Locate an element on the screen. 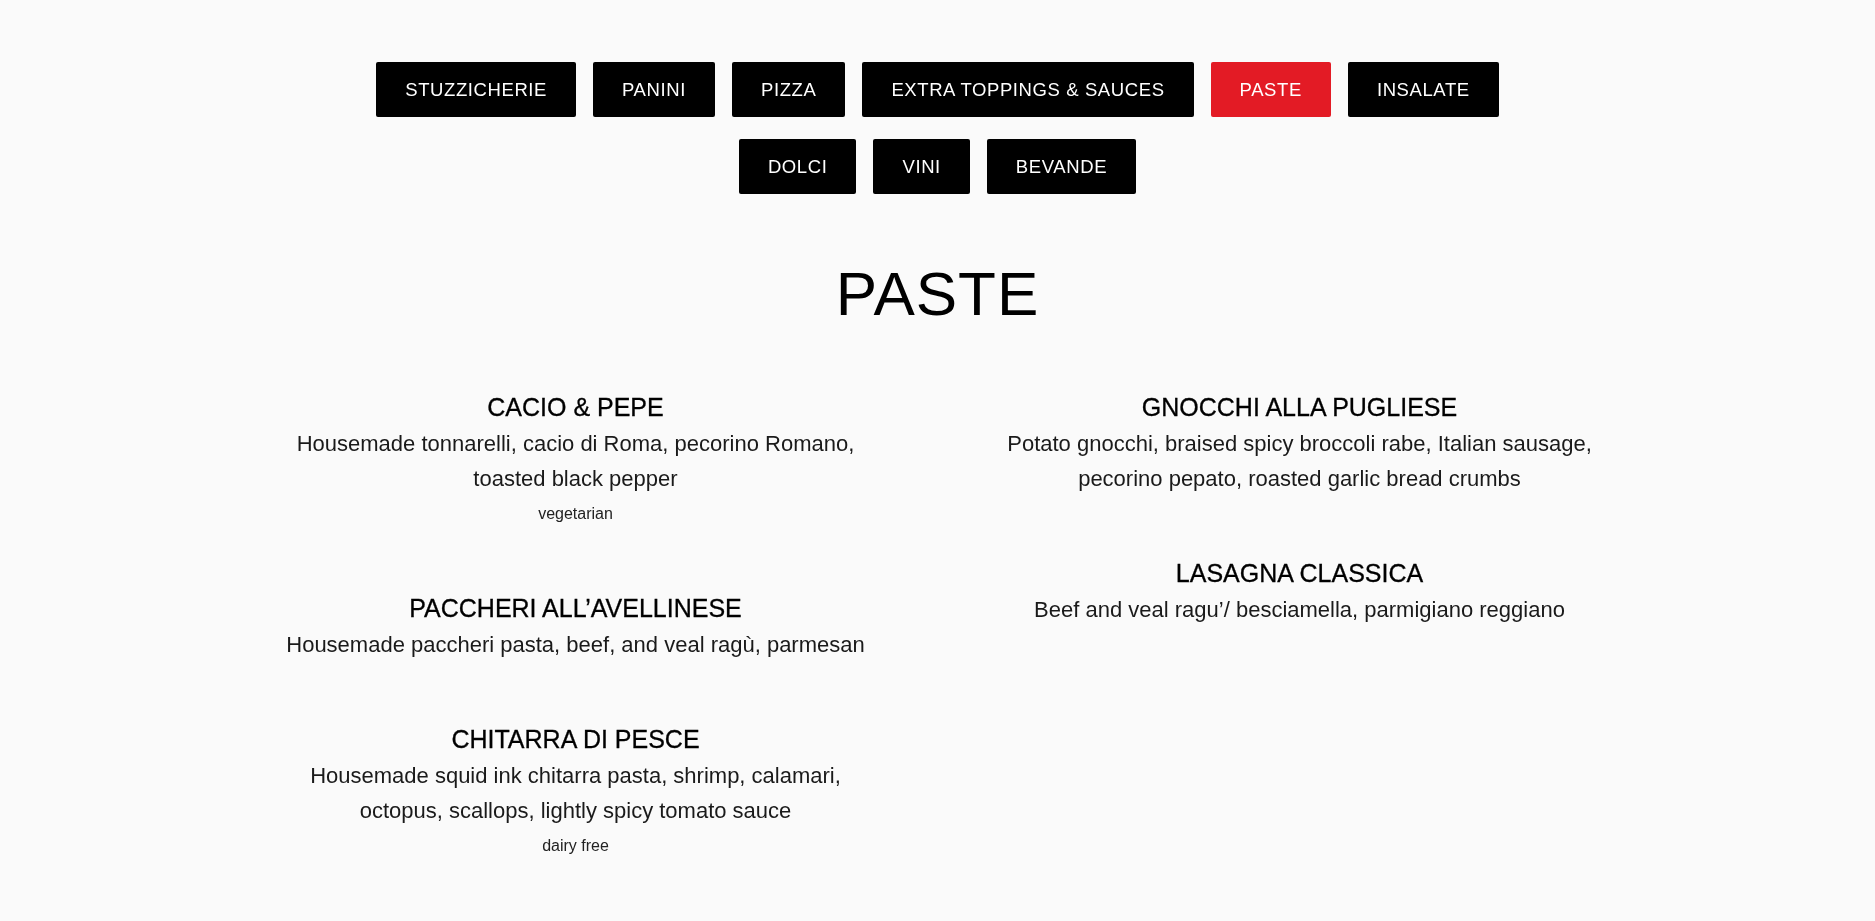  category-tab: INSALATE is located at coordinates (1423, 89).